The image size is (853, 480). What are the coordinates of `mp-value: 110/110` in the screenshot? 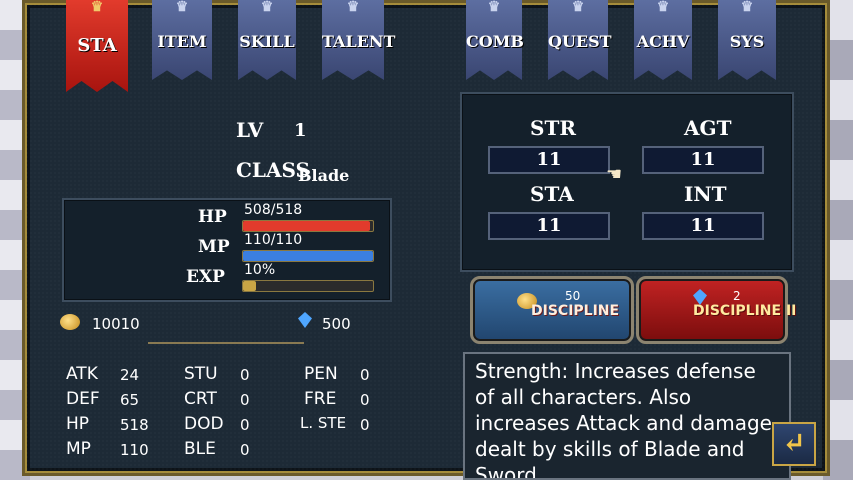 It's located at (273, 240).